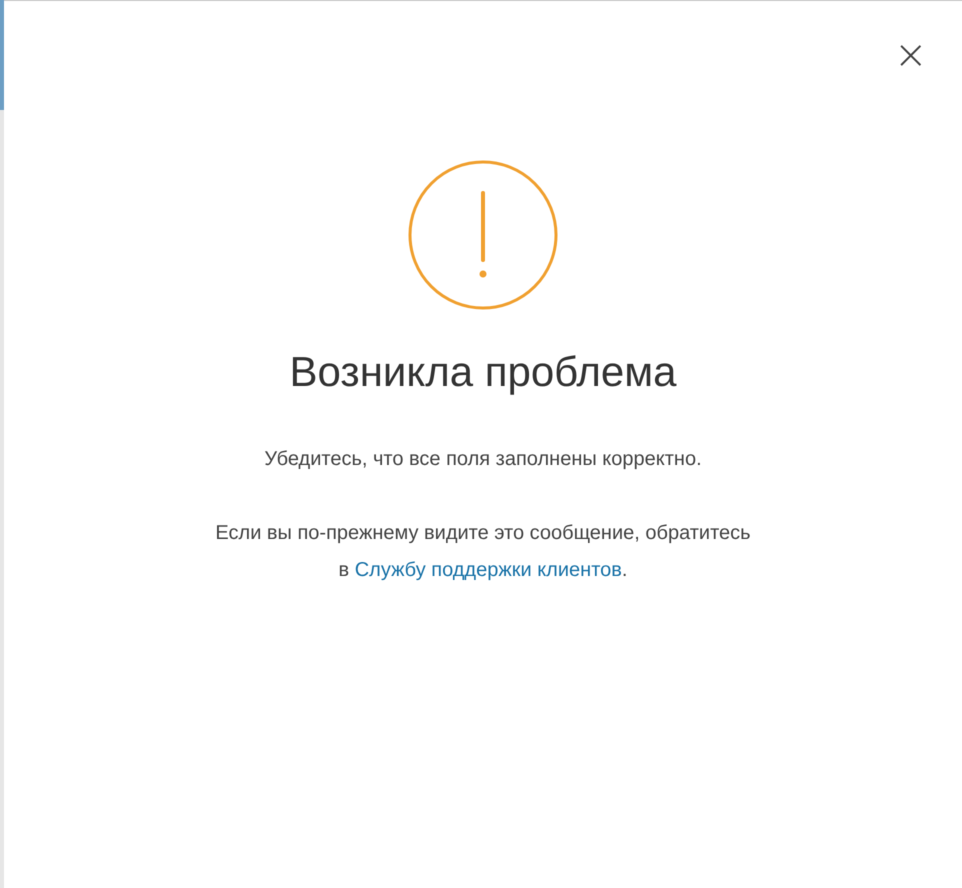 Image resolution: width=962 pixels, height=888 pixels. I want to click on close-button: ×, so click(910, 55).